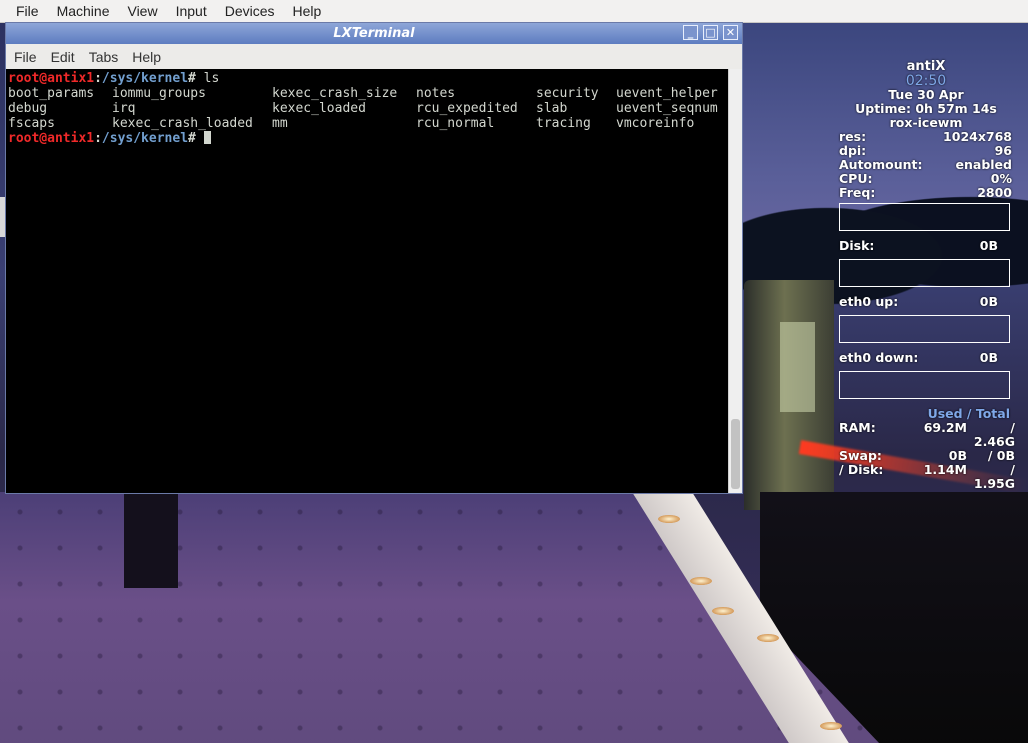 Image resolution: width=1028 pixels, height=743 pixels. I want to click on conky-window-manager: rox-icewm, so click(926, 122).